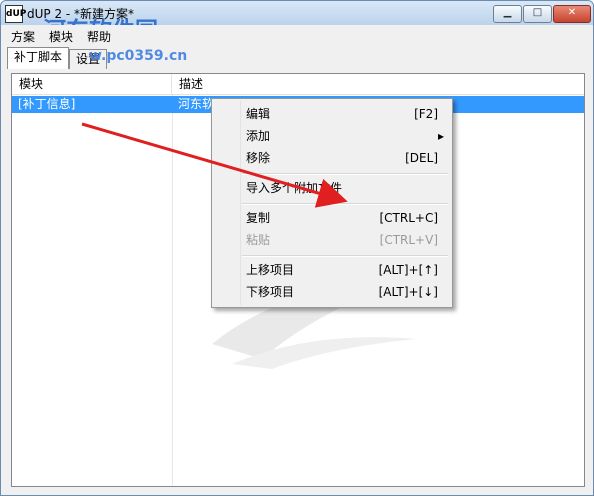  I want to click on menu-bar: 方案 模块 帮助, so click(297, 35).